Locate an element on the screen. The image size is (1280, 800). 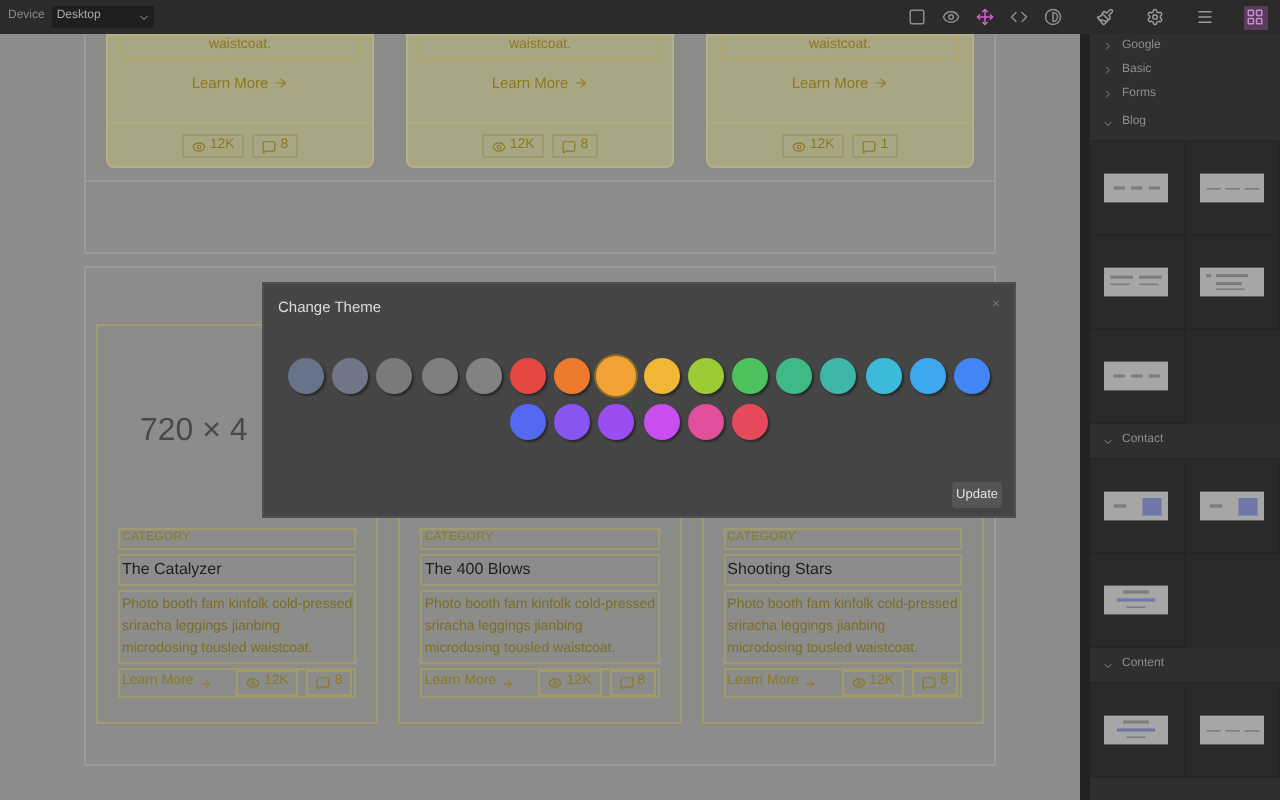
contrast-button is located at coordinates (1052, 17).